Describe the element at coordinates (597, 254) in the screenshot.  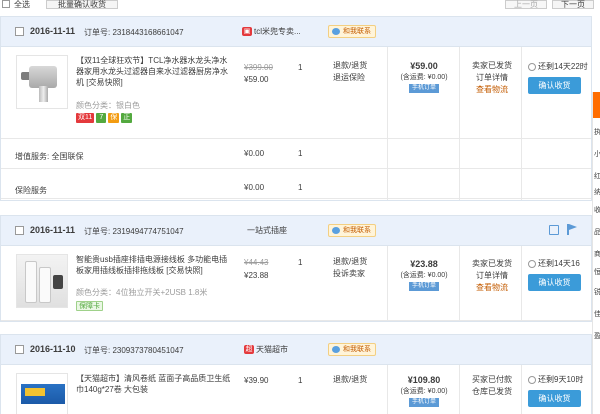
I see `side-text: 商` at that location.